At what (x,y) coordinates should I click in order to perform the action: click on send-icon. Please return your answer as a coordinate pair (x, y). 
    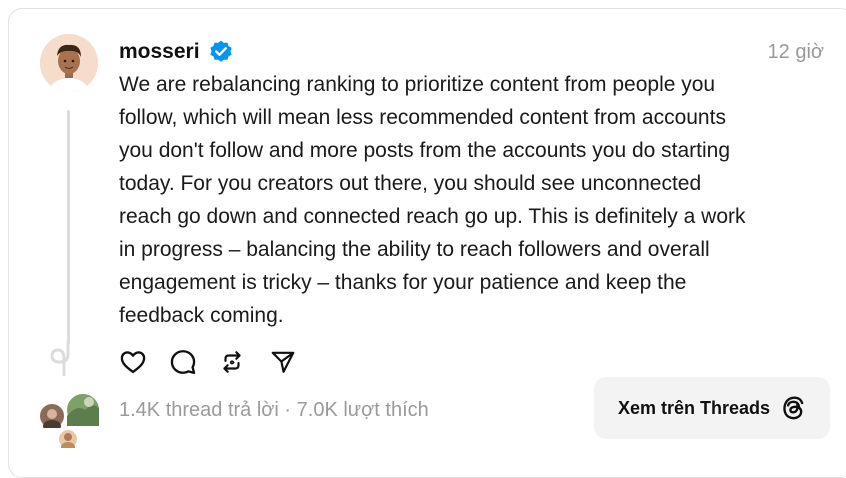
    Looking at the image, I should click on (283, 362).